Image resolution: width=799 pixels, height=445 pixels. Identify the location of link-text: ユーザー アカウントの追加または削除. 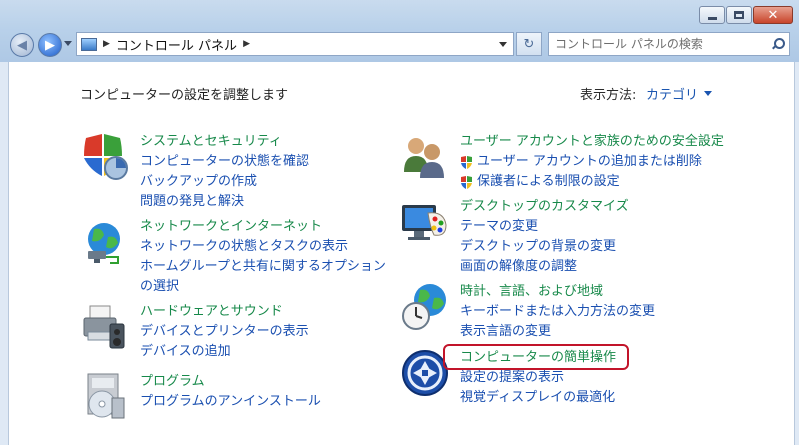
(589, 161).